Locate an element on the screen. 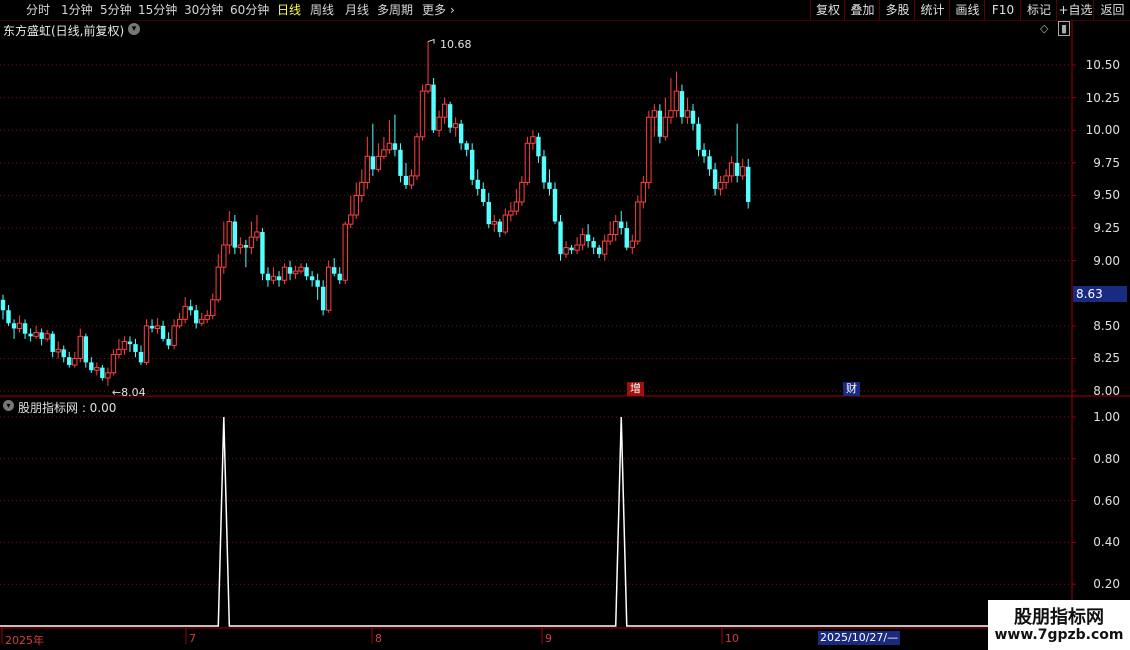 Image resolution: width=1130 pixels, height=650 pixels. price-axis-label: 8.00 is located at coordinates (1106, 391).